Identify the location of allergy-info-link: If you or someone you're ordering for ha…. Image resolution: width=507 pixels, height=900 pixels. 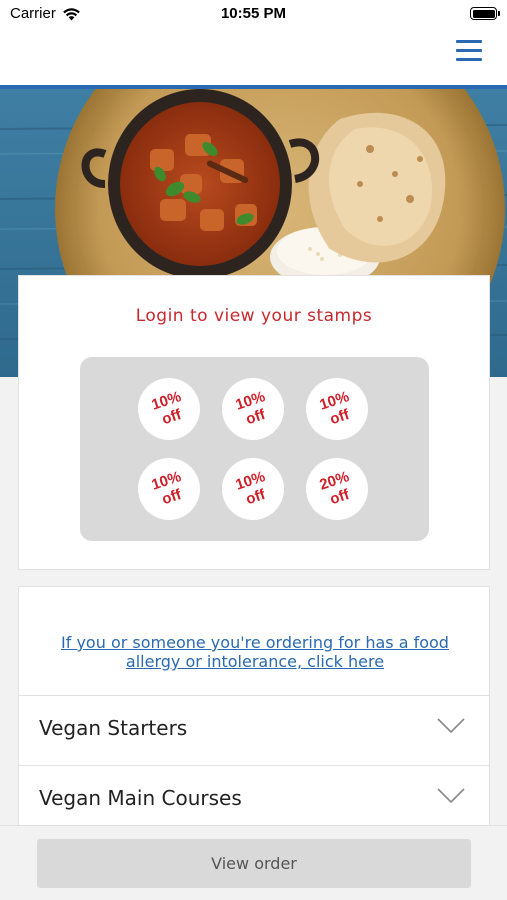
(255, 652).